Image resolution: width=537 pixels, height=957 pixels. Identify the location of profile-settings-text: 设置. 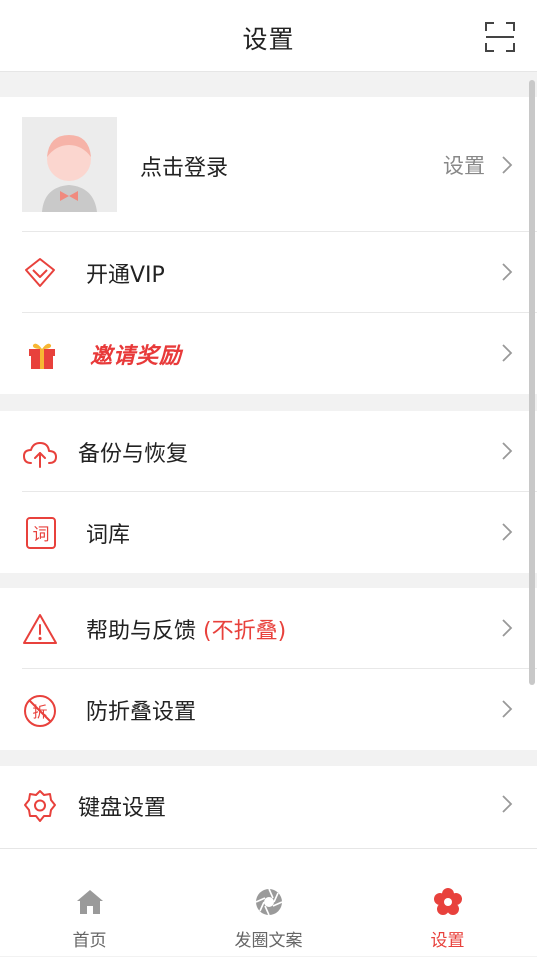
(464, 165).